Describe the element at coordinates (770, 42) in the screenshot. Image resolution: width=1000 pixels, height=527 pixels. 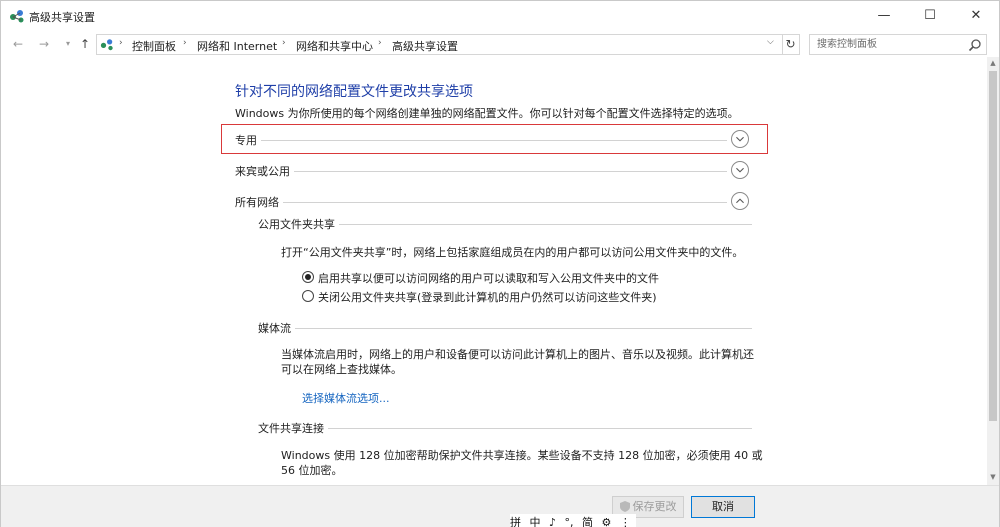
I see `address-dropdown-chevron-icon: ⌵` at that location.